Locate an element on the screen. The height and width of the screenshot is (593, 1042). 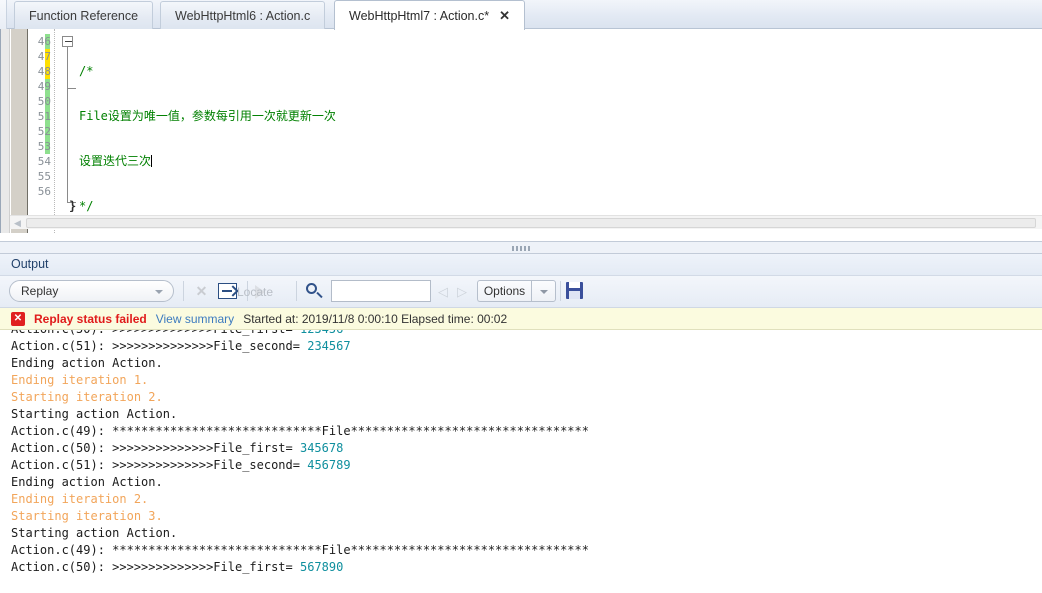
text-caret is located at coordinates (152, 161).